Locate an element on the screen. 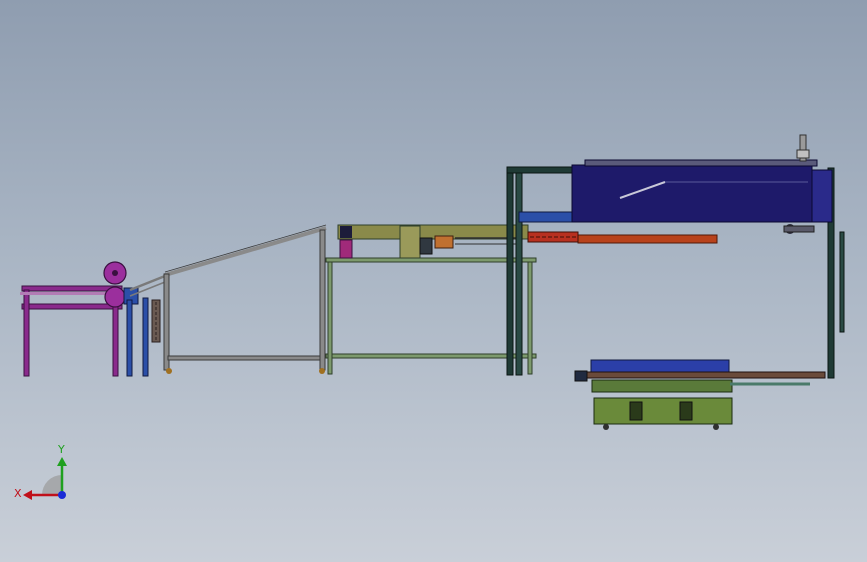 The height and width of the screenshot is (562, 867). y-axis-label: Y is located at coordinates (61, 449).